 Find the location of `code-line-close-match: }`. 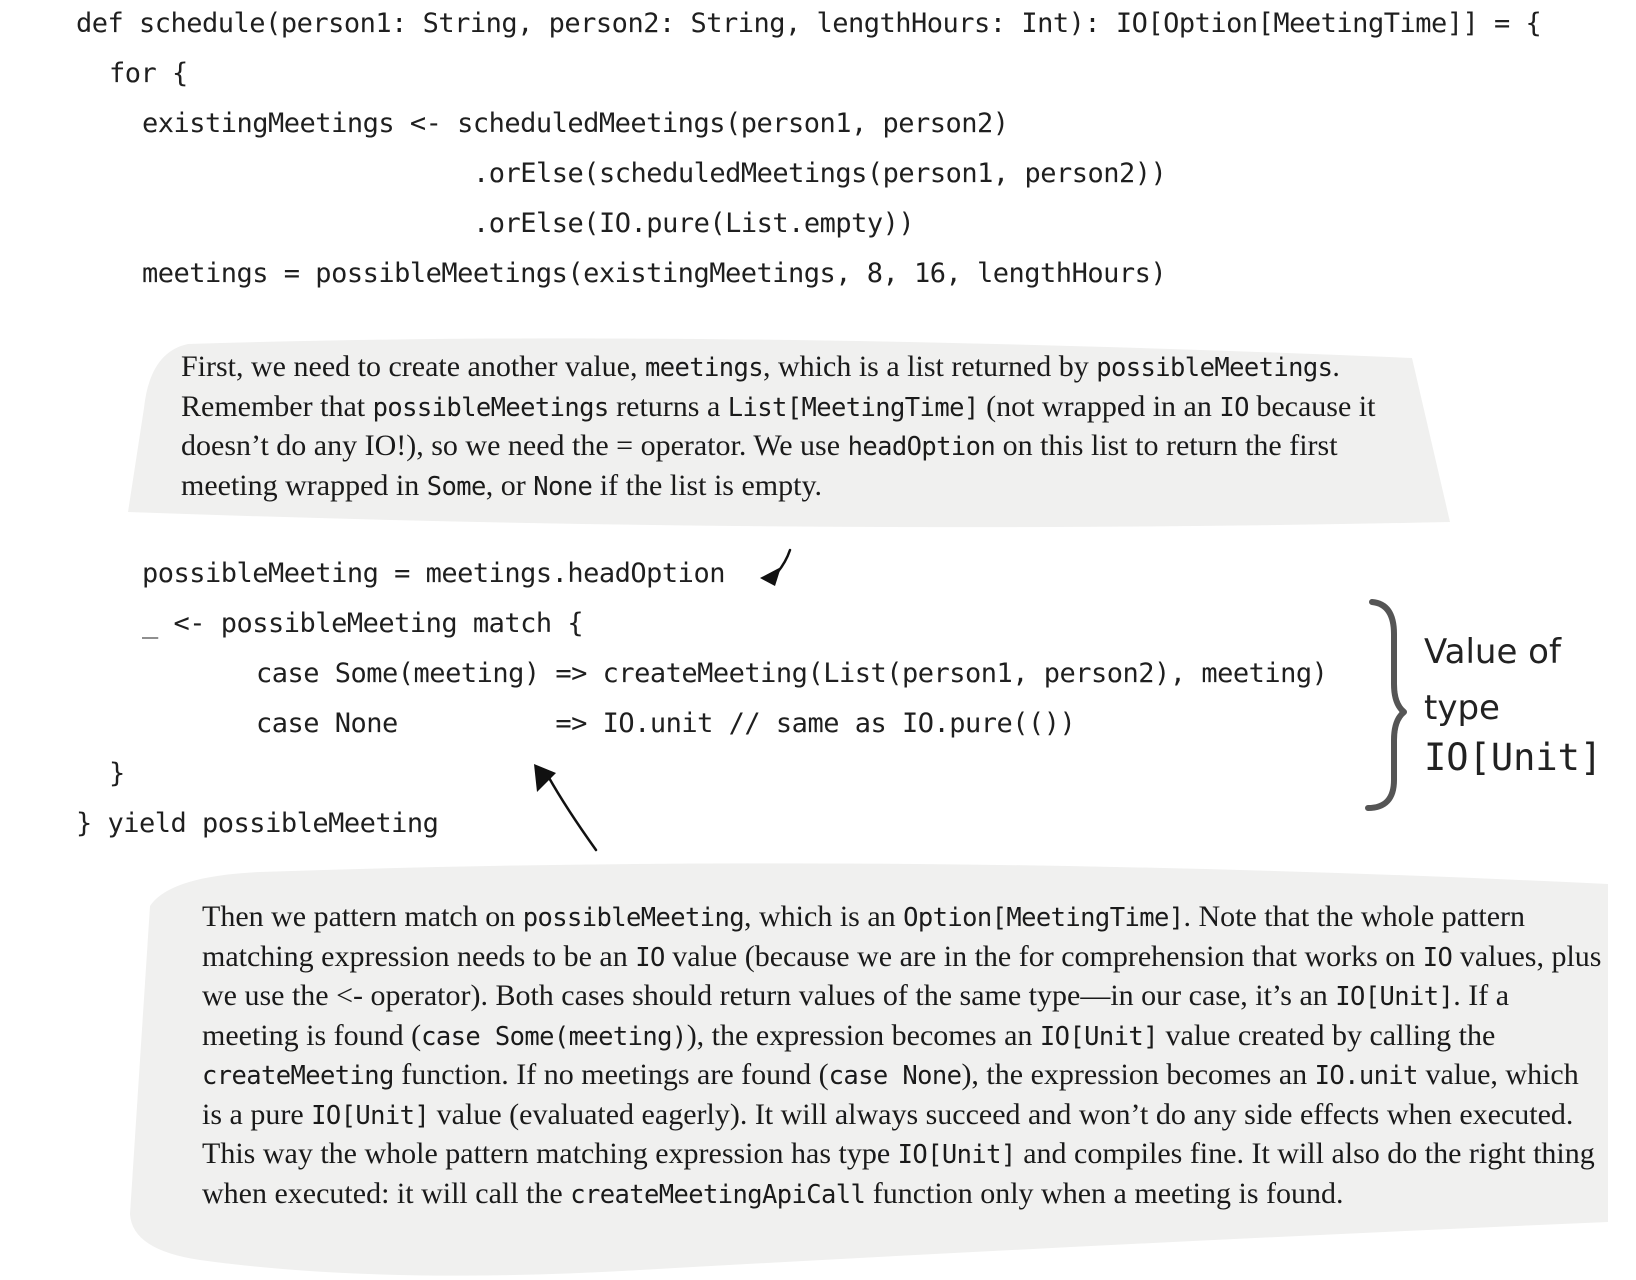

code-line-close-match: } is located at coordinates (117, 773).